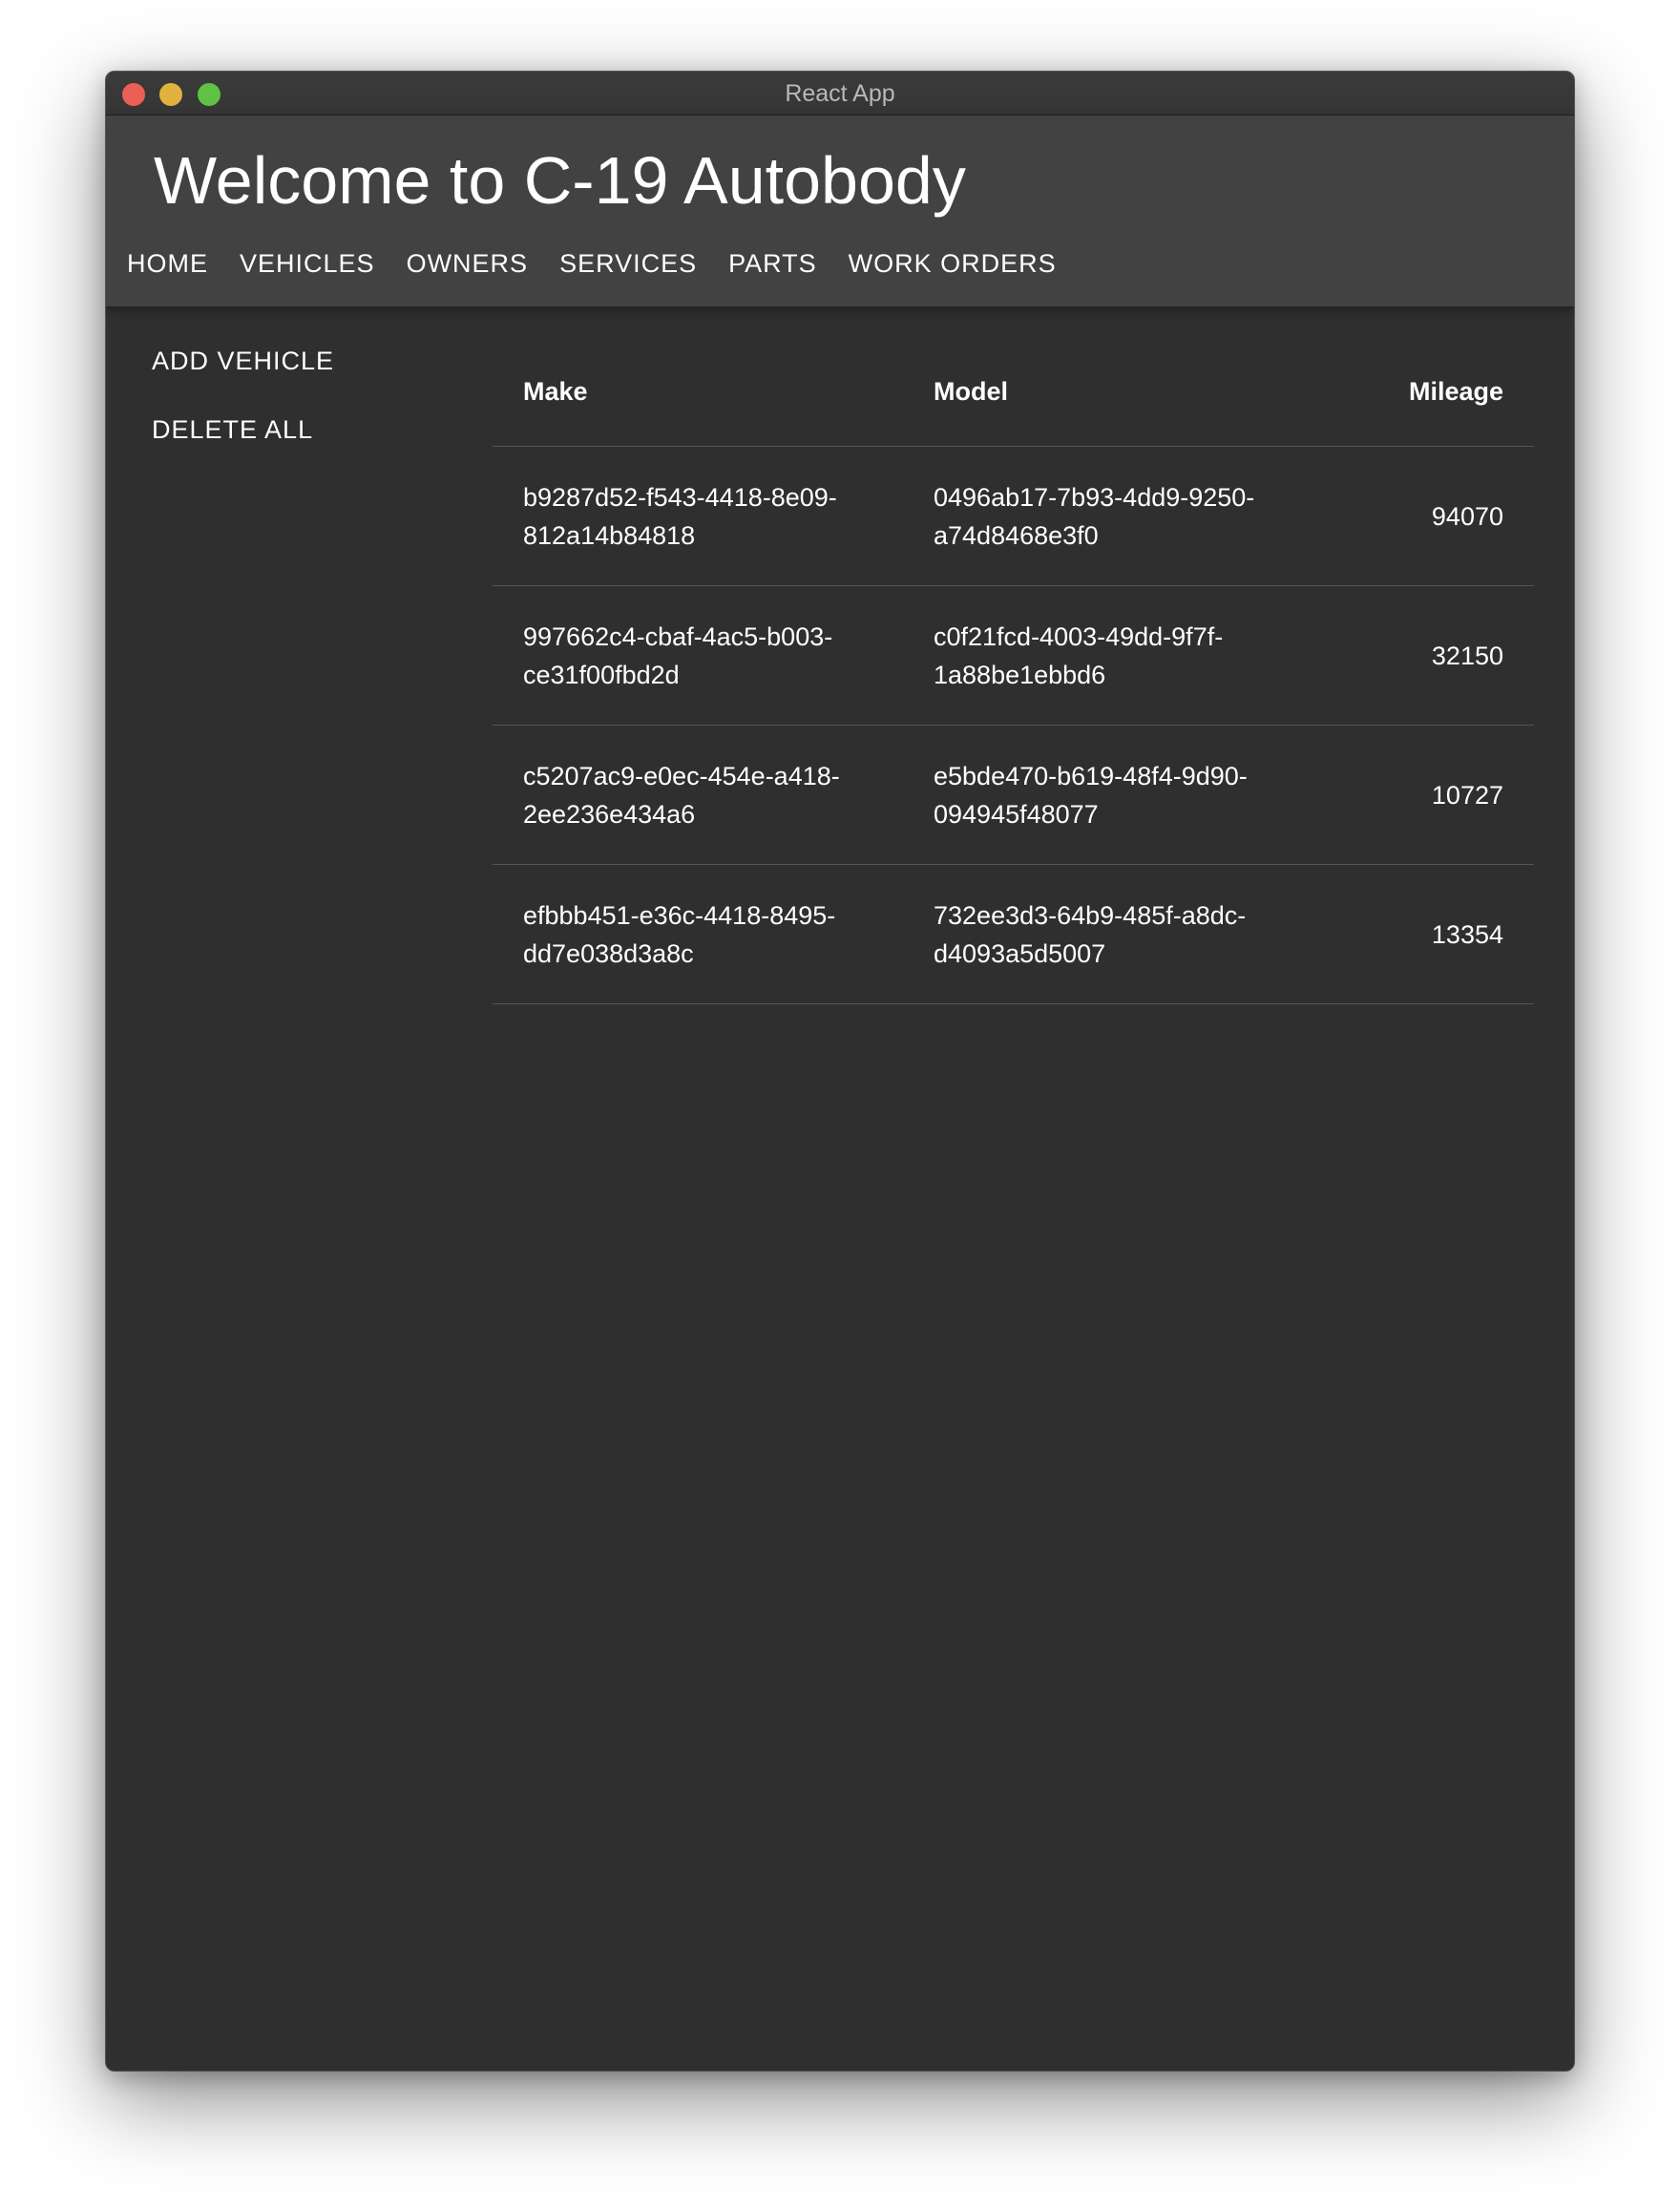 The image size is (1680, 2211). What do you see at coordinates (1134, 795) in the screenshot?
I see `cell-model: e5bde470-b619-48f4-9d90- 094945f48077` at bounding box center [1134, 795].